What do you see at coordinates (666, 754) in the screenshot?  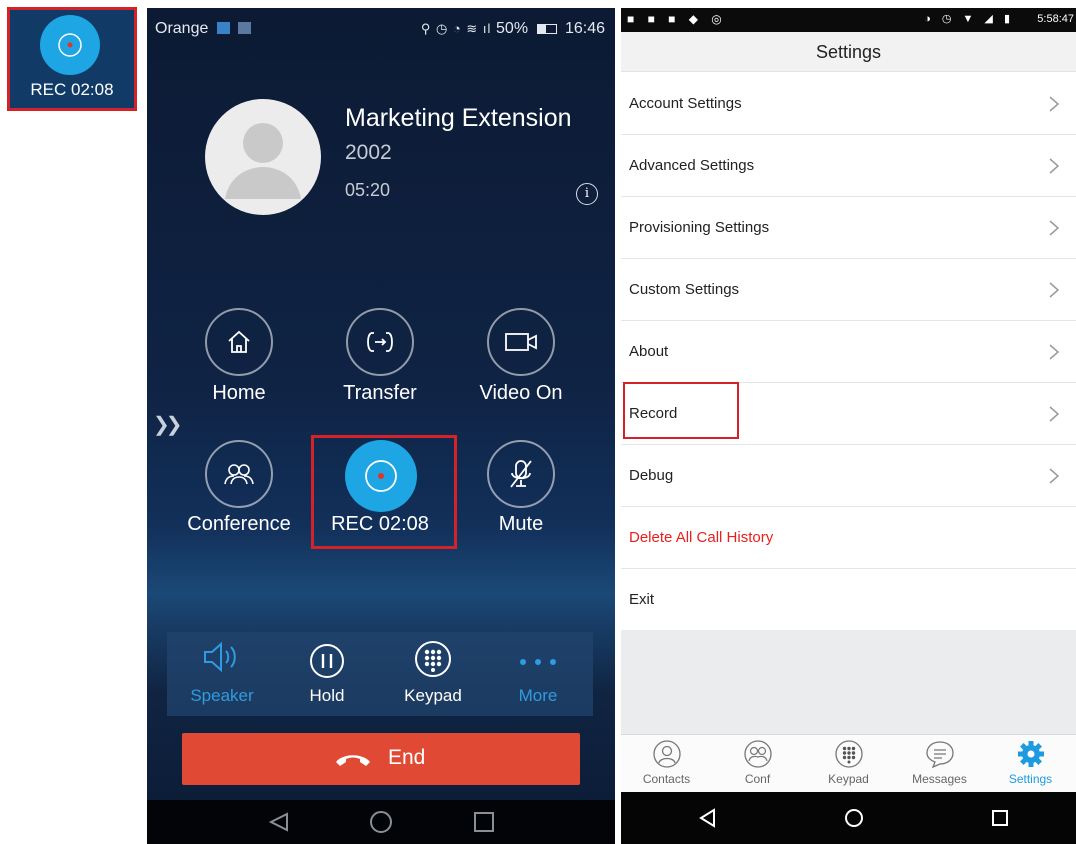 I see `contacts-icon` at bounding box center [666, 754].